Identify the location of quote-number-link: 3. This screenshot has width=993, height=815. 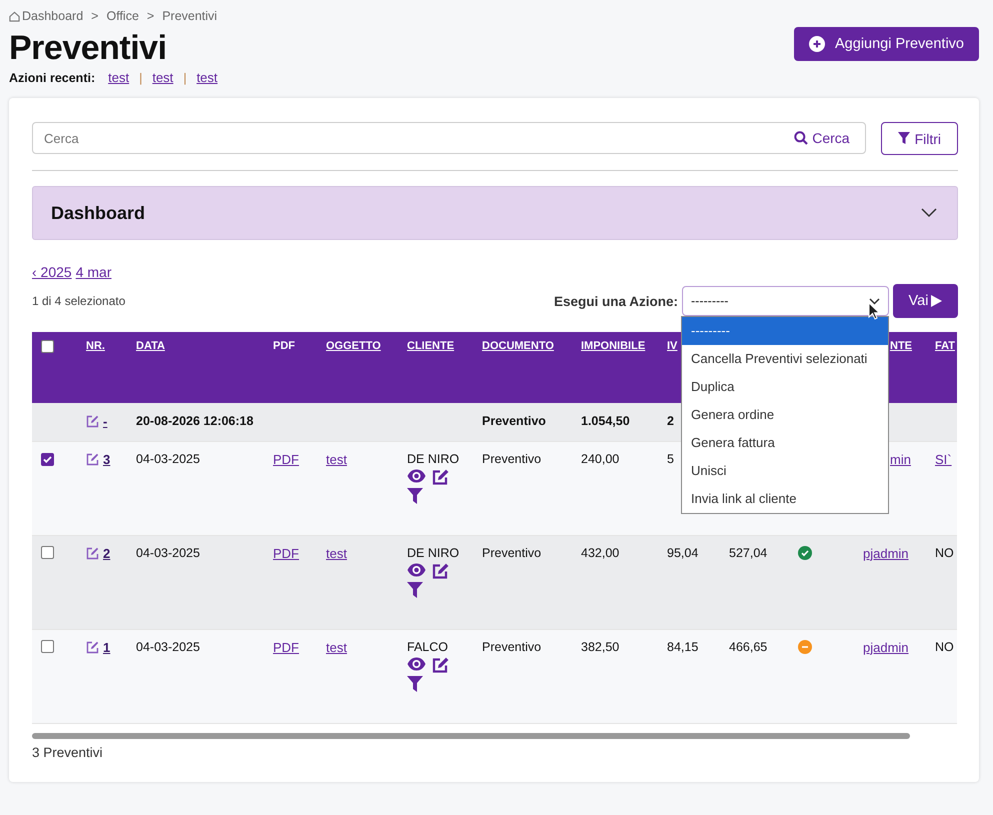
(106, 459).